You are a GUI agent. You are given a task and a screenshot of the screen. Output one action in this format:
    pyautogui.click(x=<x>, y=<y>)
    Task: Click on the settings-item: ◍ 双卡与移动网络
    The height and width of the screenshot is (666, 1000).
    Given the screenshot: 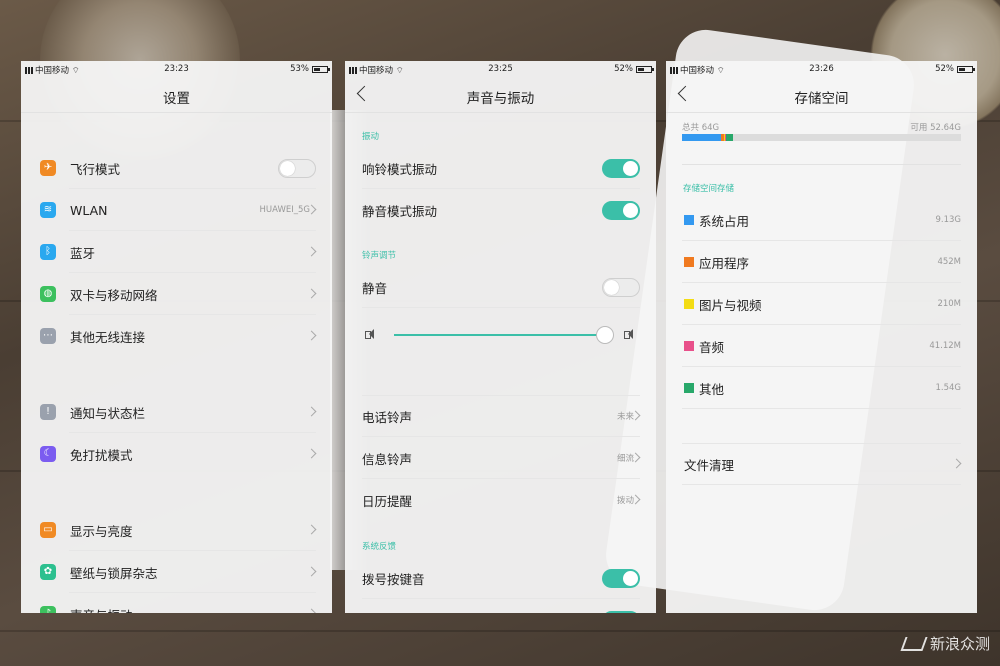 What is the action you would take?
    pyautogui.click(x=176, y=294)
    